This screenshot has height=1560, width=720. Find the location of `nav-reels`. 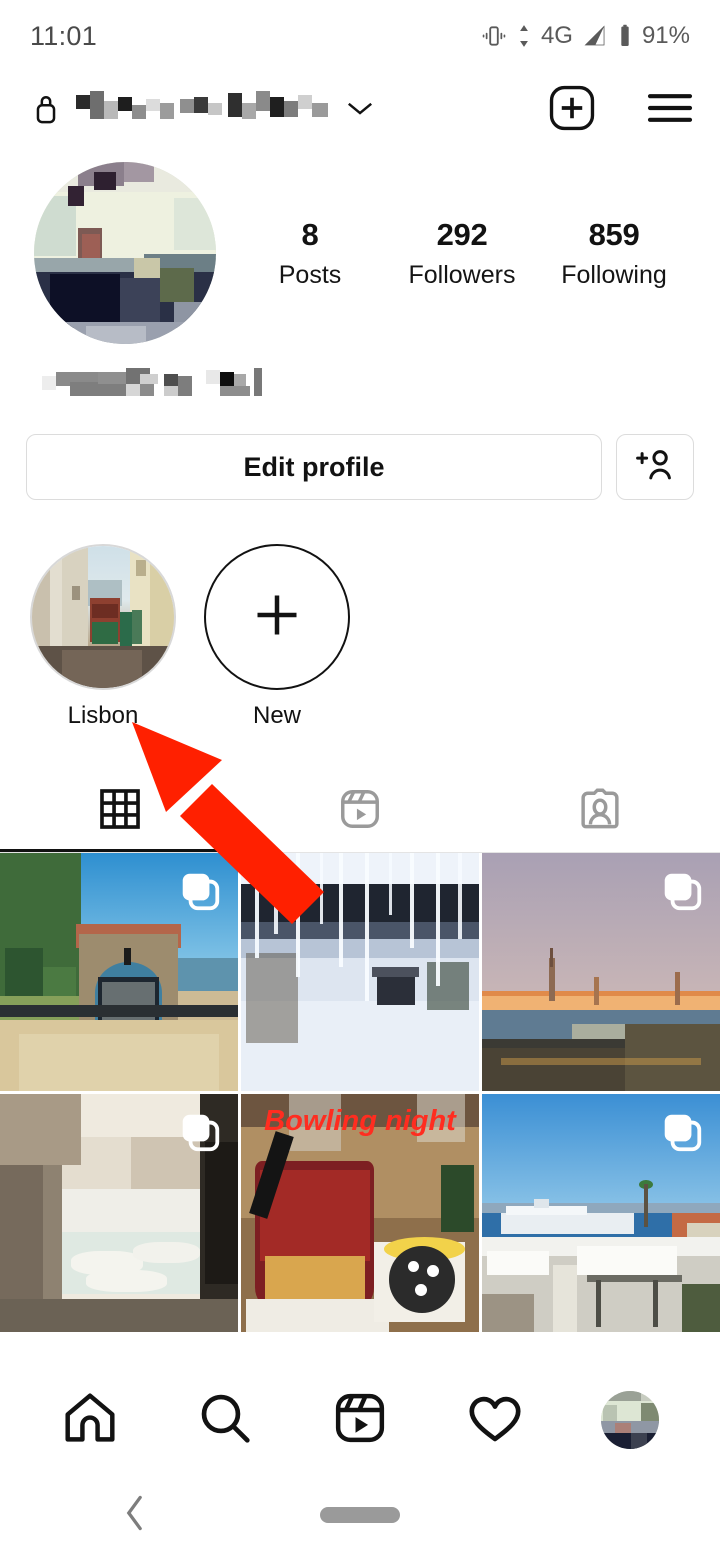

nav-reels is located at coordinates (360, 1420).